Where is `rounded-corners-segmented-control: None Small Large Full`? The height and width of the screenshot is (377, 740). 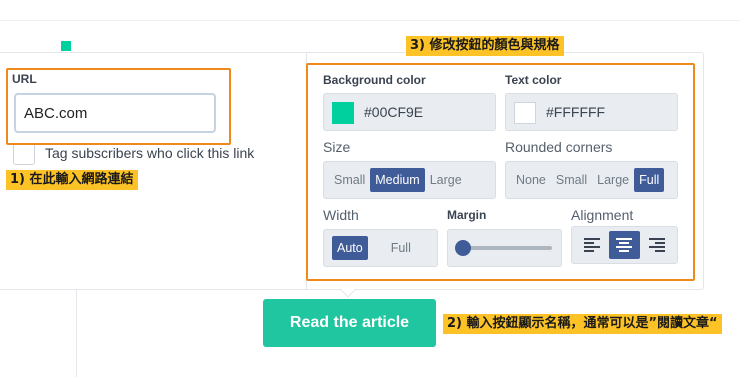 rounded-corners-segmented-control: None Small Large Full is located at coordinates (591, 180).